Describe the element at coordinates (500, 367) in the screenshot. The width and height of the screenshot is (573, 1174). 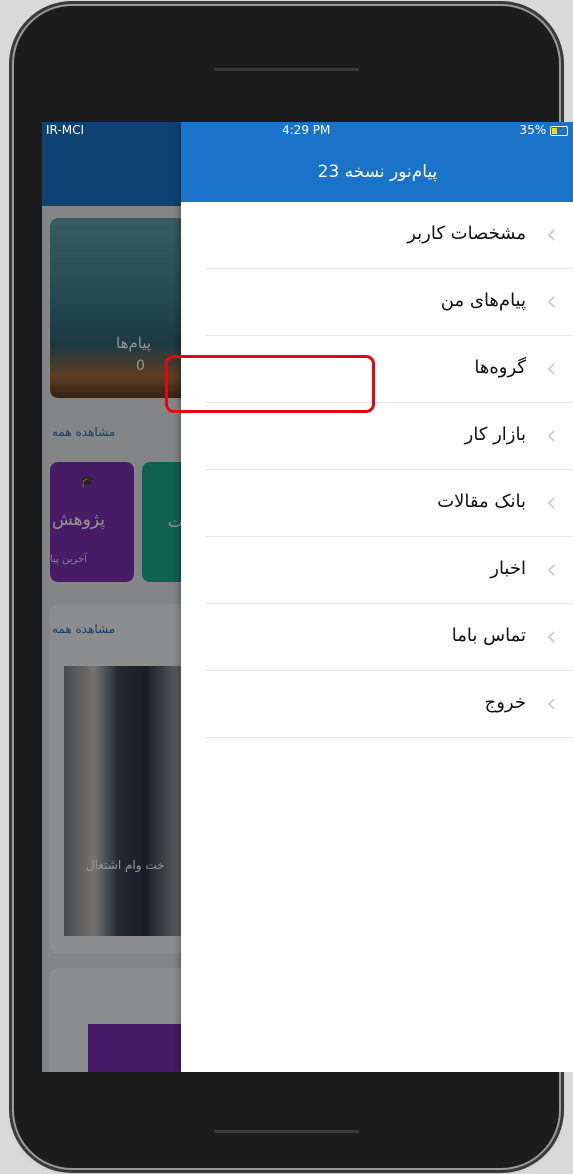
I see `menu-item-label: گروه‌ها` at that location.